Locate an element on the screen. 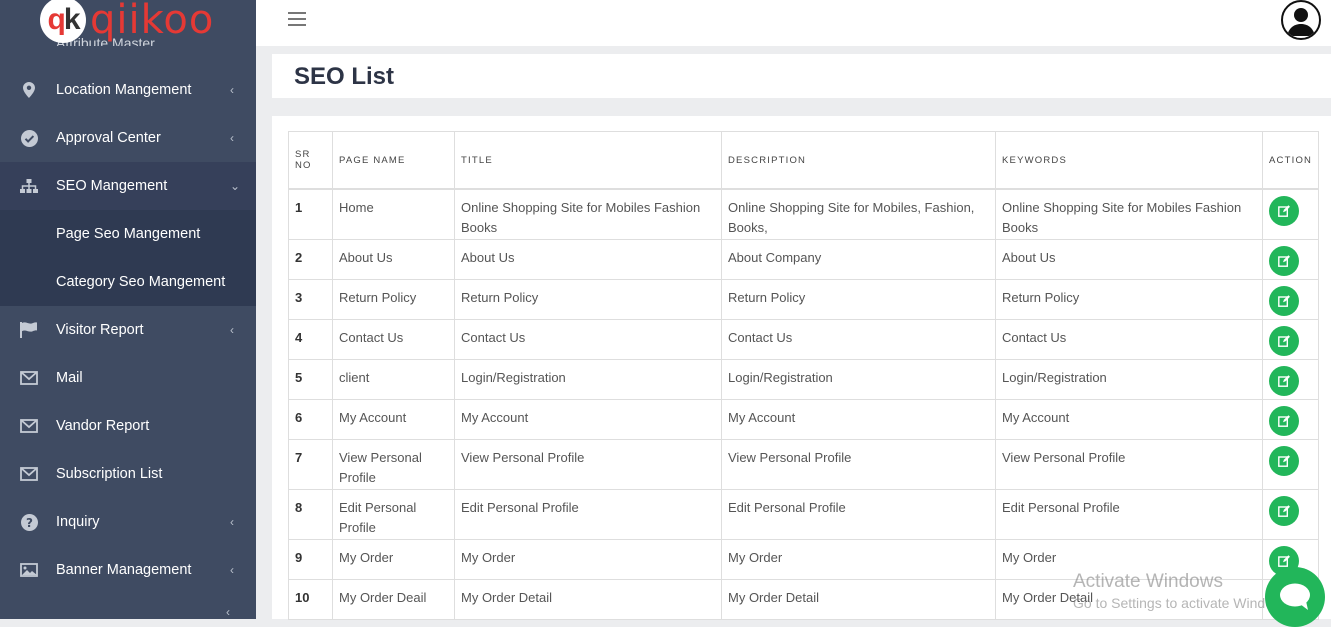  cell-title: Contact Us is located at coordinates (588, 339).